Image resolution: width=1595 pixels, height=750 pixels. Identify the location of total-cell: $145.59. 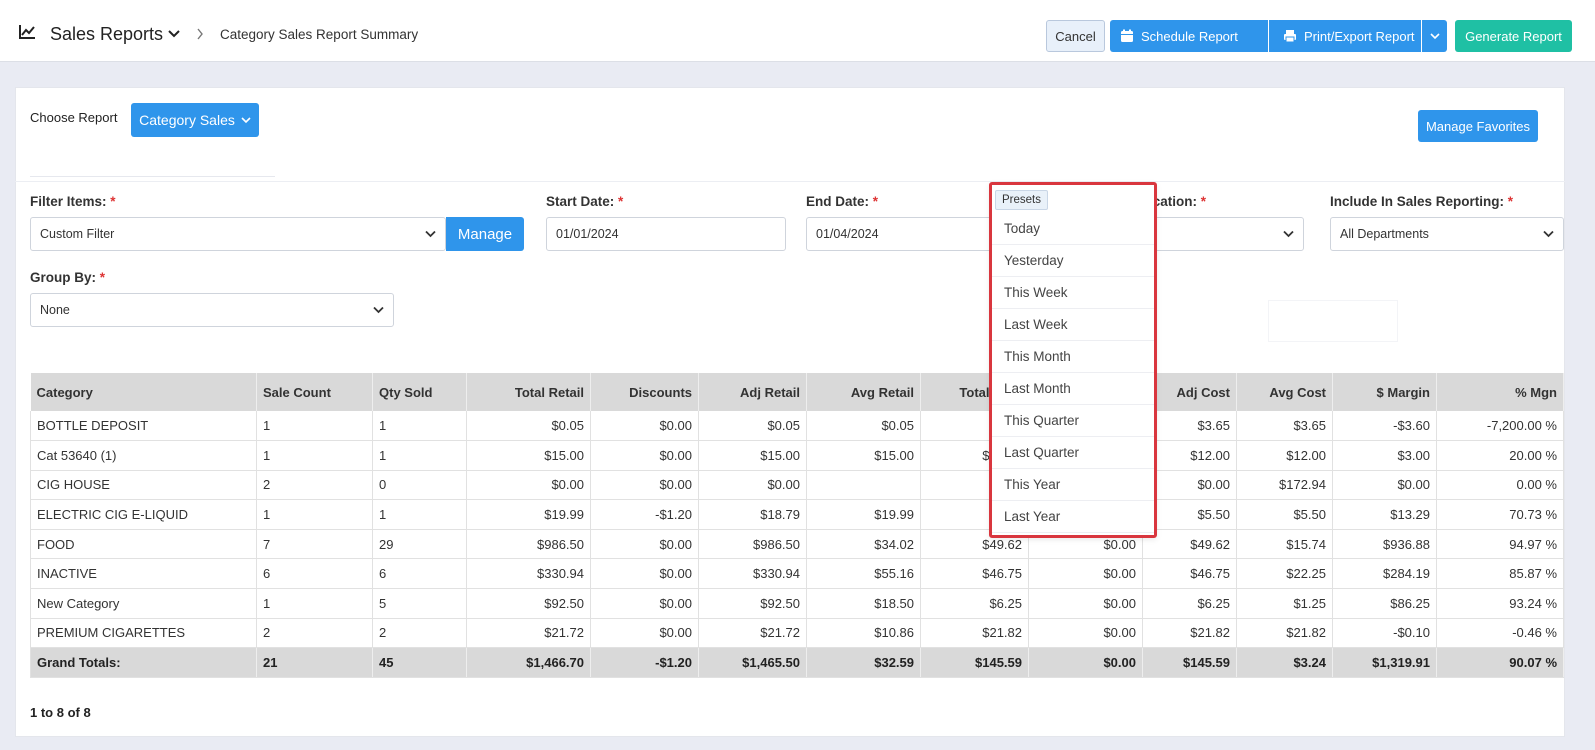
(1189, 662).